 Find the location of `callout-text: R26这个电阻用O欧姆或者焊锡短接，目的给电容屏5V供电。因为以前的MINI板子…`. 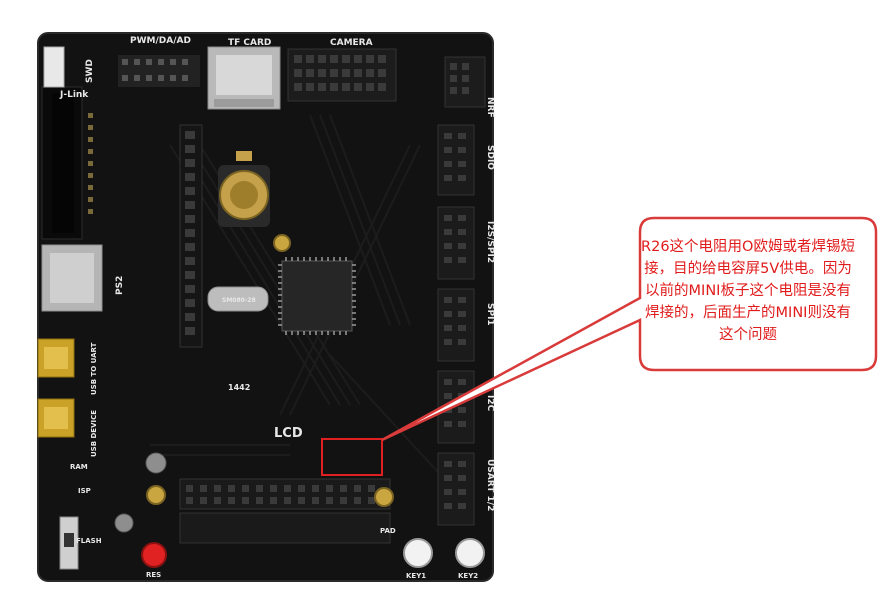

callout-text: R26这个电阻用O欧姆或者焊锡短接，目的给电容屏5V供电。因为以前的MINI板子… is located at coordinates (748, 291).